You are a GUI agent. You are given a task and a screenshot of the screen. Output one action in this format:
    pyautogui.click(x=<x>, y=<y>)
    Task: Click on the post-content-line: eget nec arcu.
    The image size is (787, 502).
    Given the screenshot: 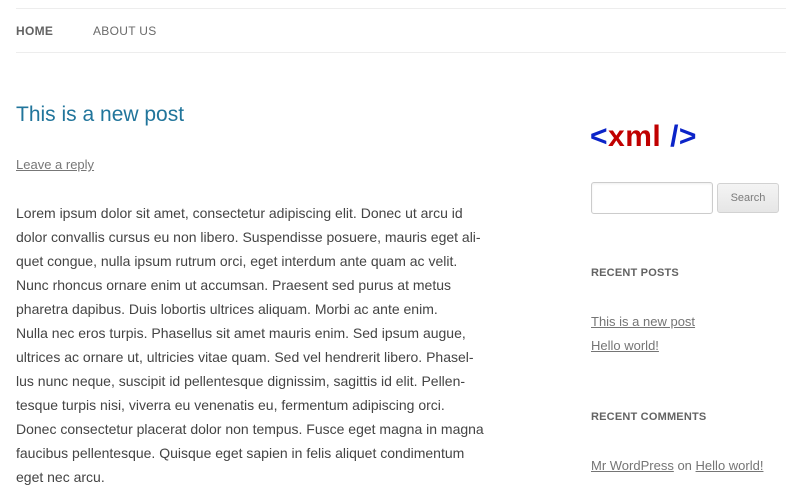 What is the action you would take?
    pyautogui.click(x=60, y=477)
    